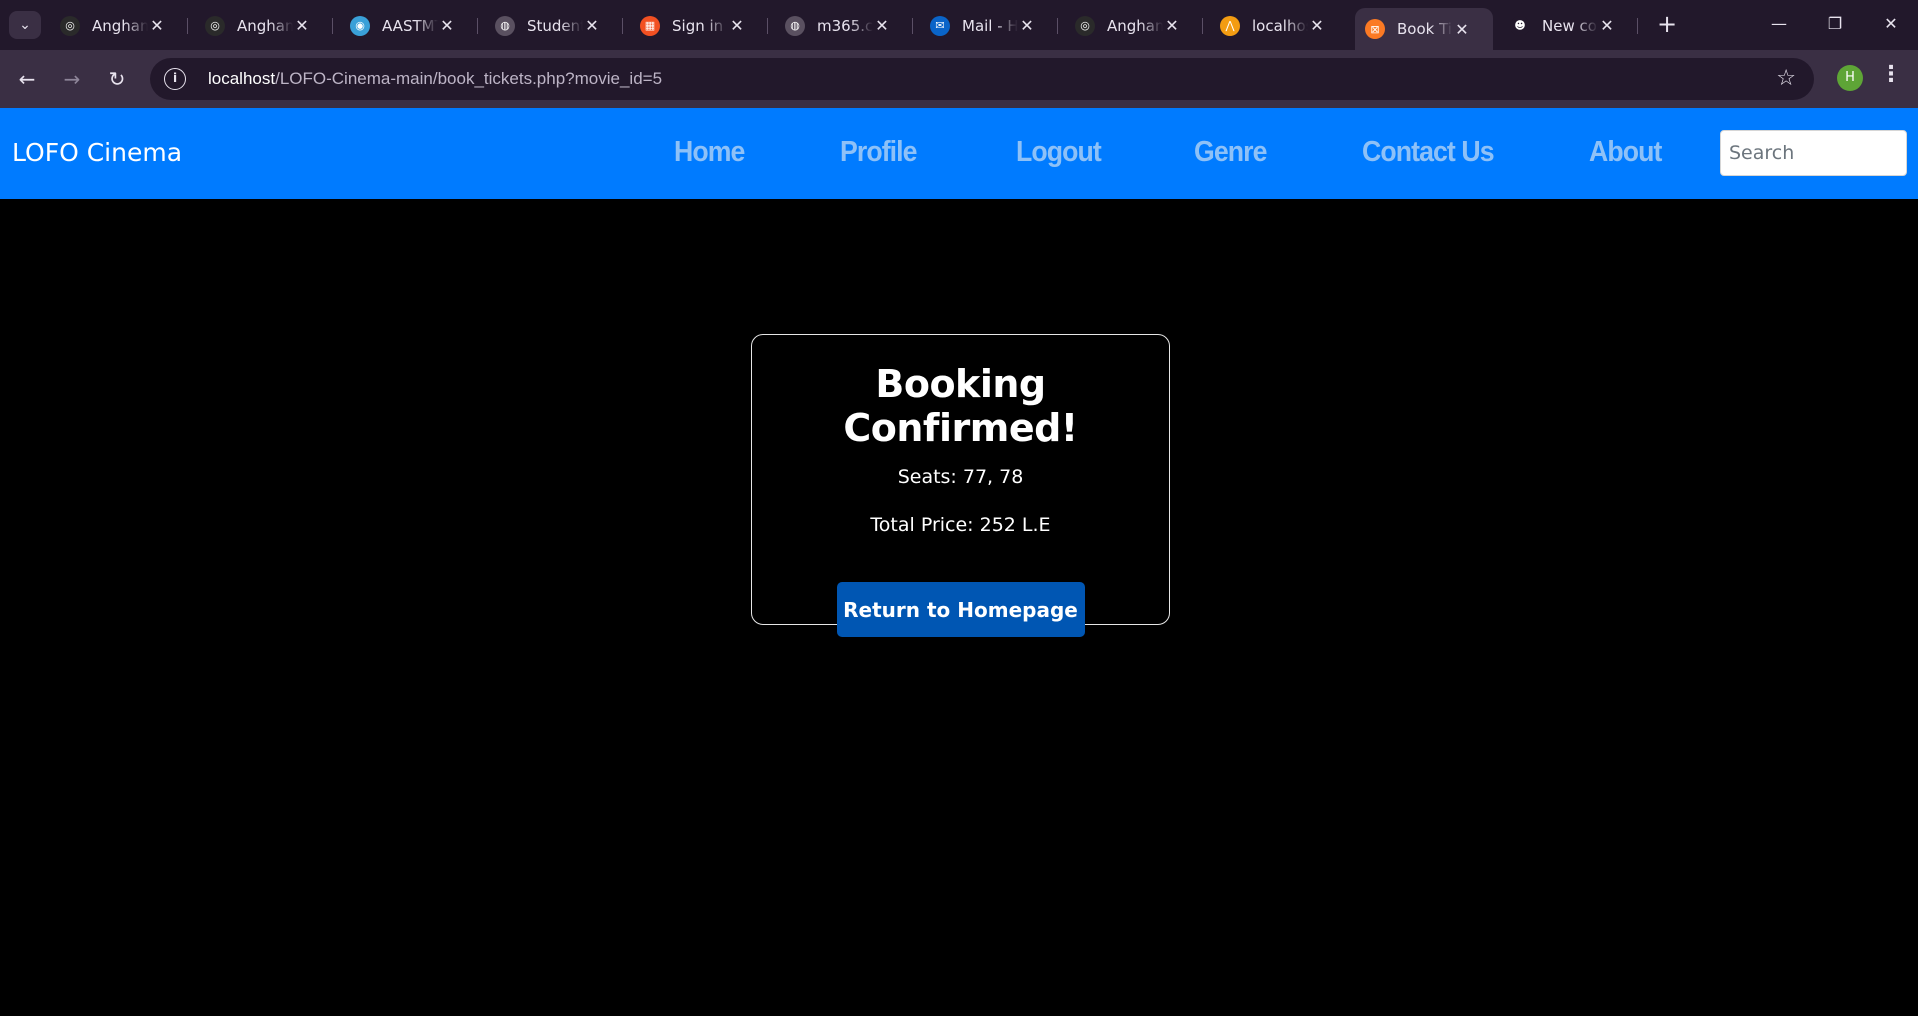 This screenshot has width=1918, height=1016. Describe the element at coordinates (960, 406) in the screenshot. I see `confirmation-heading: Booking Confirmed!` at that location.